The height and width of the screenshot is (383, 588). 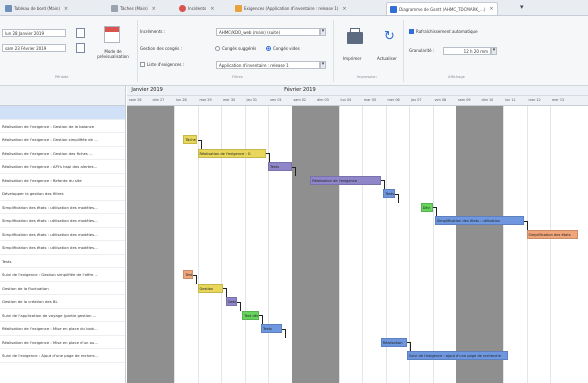 What do you see at coordinates (217, 48) in the screenshot?
I see `conges-suggested-radio` at bounding box center [217, 48].